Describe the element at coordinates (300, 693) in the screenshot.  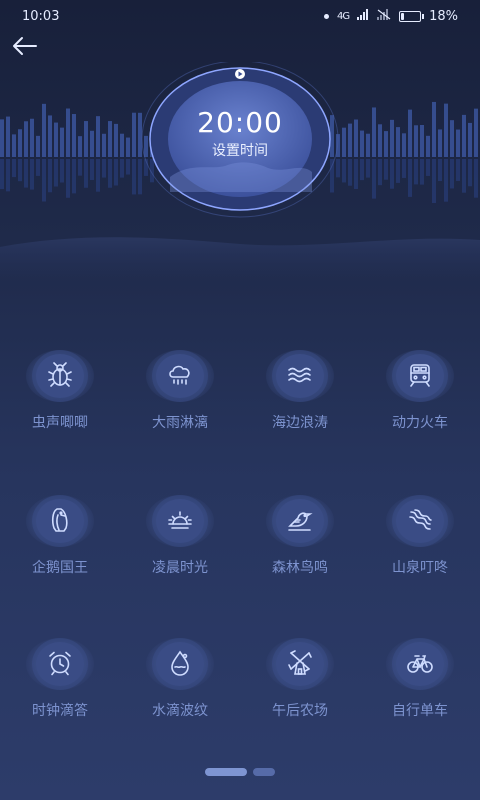
I see `sound-item-farm: 午后农场` at that location.